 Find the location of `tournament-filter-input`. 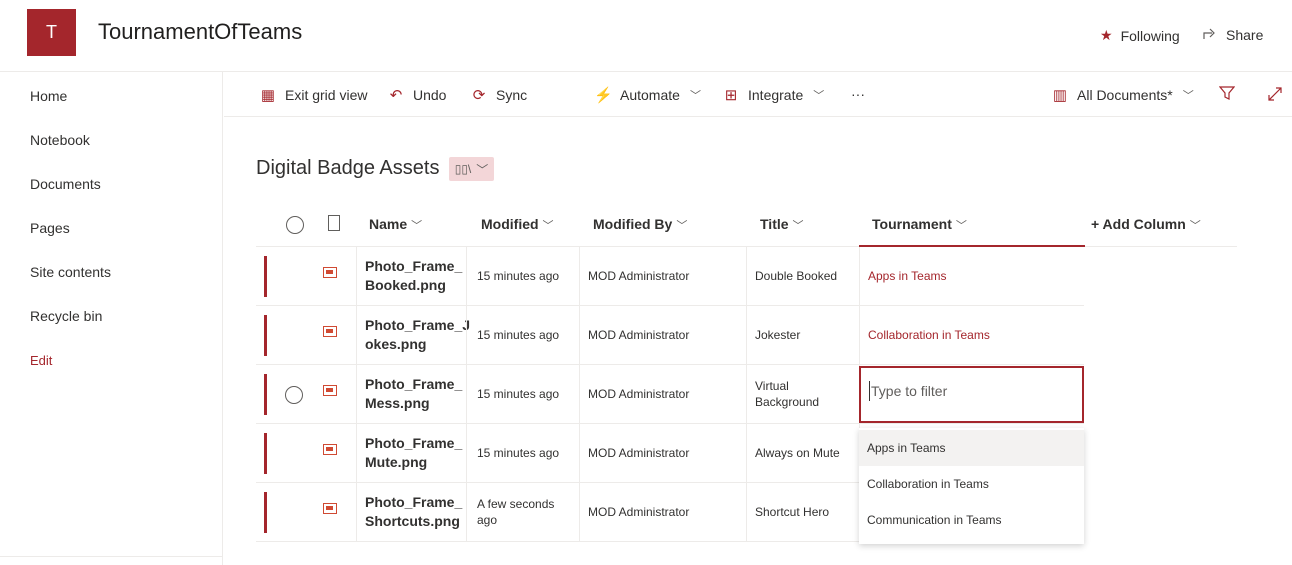

tournament-filter-input is located at coordinates (969, 391).